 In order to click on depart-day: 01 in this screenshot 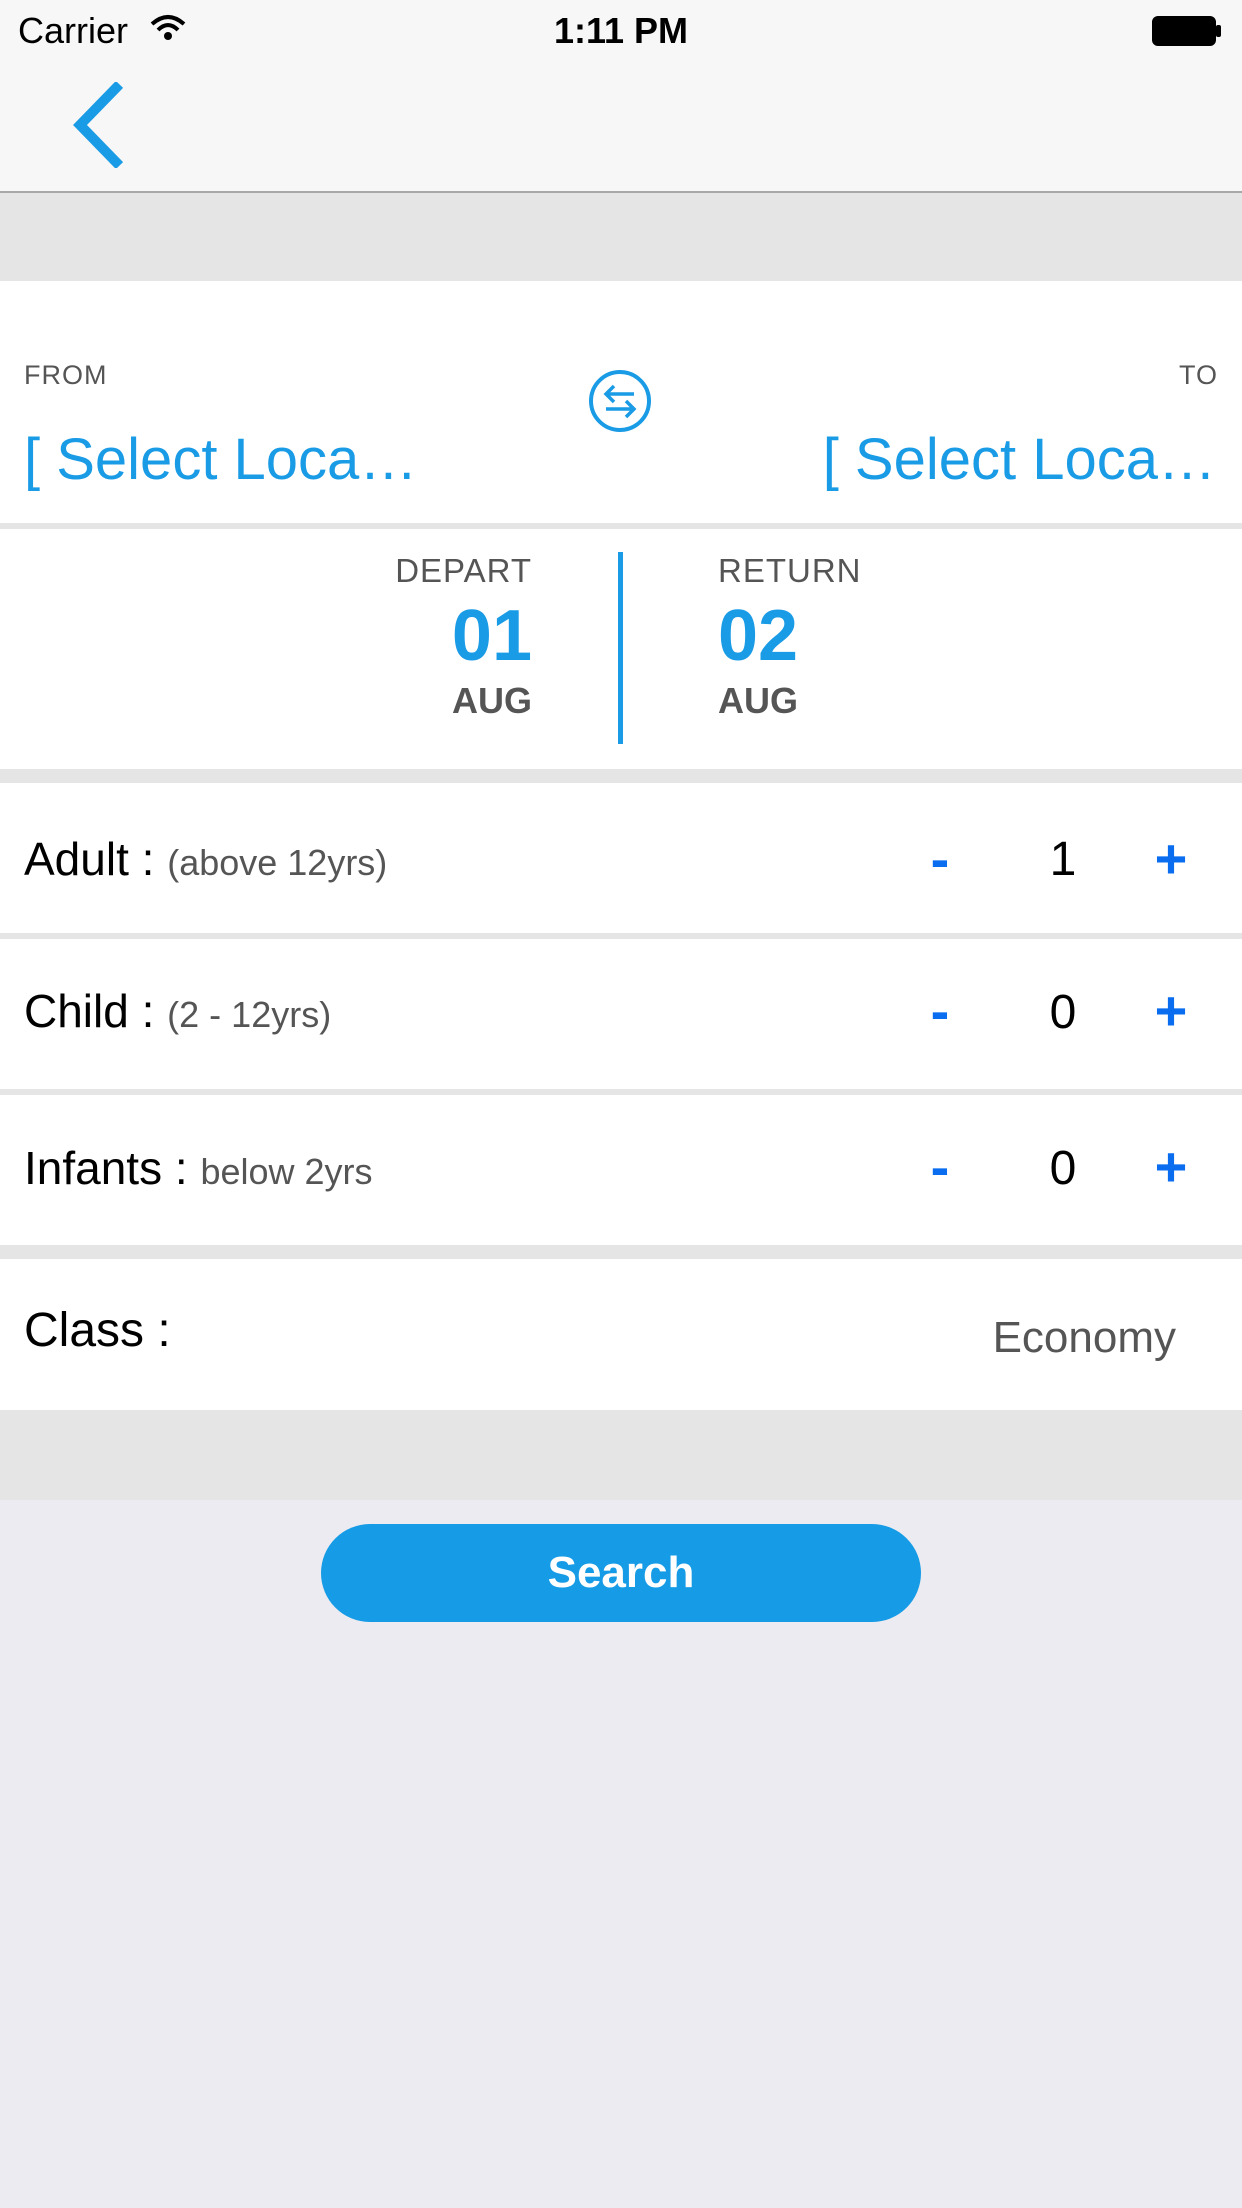, I will do `click(491, 636)`.